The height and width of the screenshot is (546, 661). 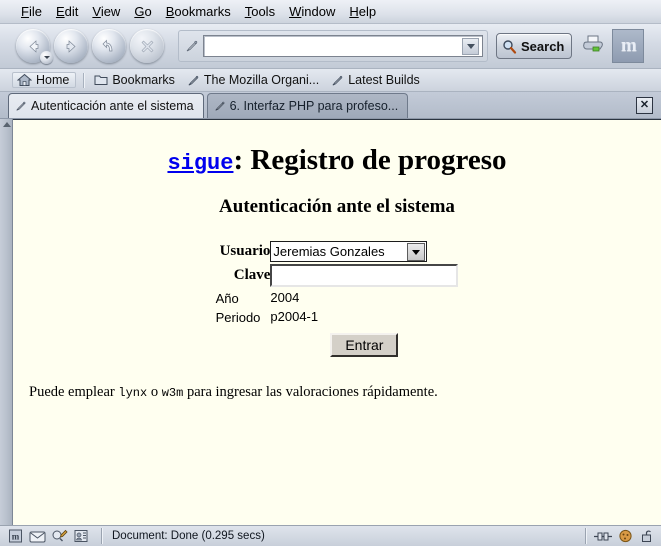 What do you see at coordinates (354, 11) in the screenshot?
I see `menu-help-mnemonic: H` at bounding box center [354, 11].